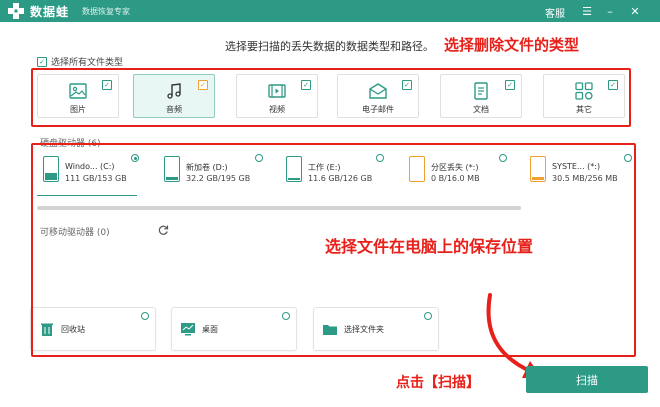 This screenshot has height=407, width=660. What do you see at coordinates (576, 166) in the screenshot?
I see `drive-name: SYSTE... (*:)` at bounding box center [576, 166].